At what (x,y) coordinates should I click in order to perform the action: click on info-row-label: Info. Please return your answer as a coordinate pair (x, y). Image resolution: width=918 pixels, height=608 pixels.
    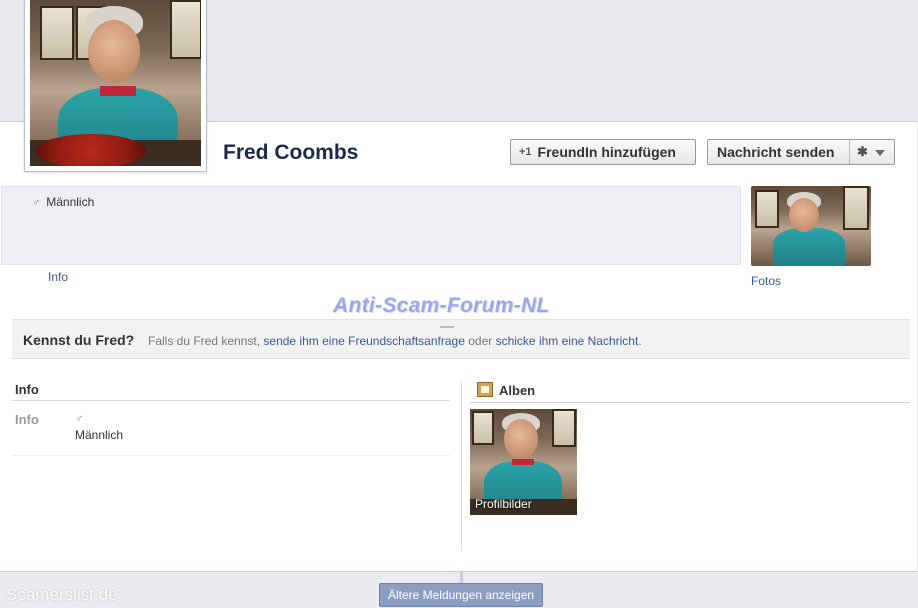
    Looking at the image, I should click on (27, 419).